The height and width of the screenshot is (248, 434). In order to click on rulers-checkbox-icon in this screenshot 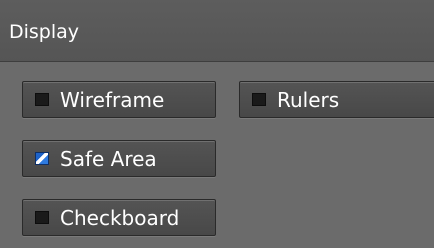, I will do `click(259, 99)`.